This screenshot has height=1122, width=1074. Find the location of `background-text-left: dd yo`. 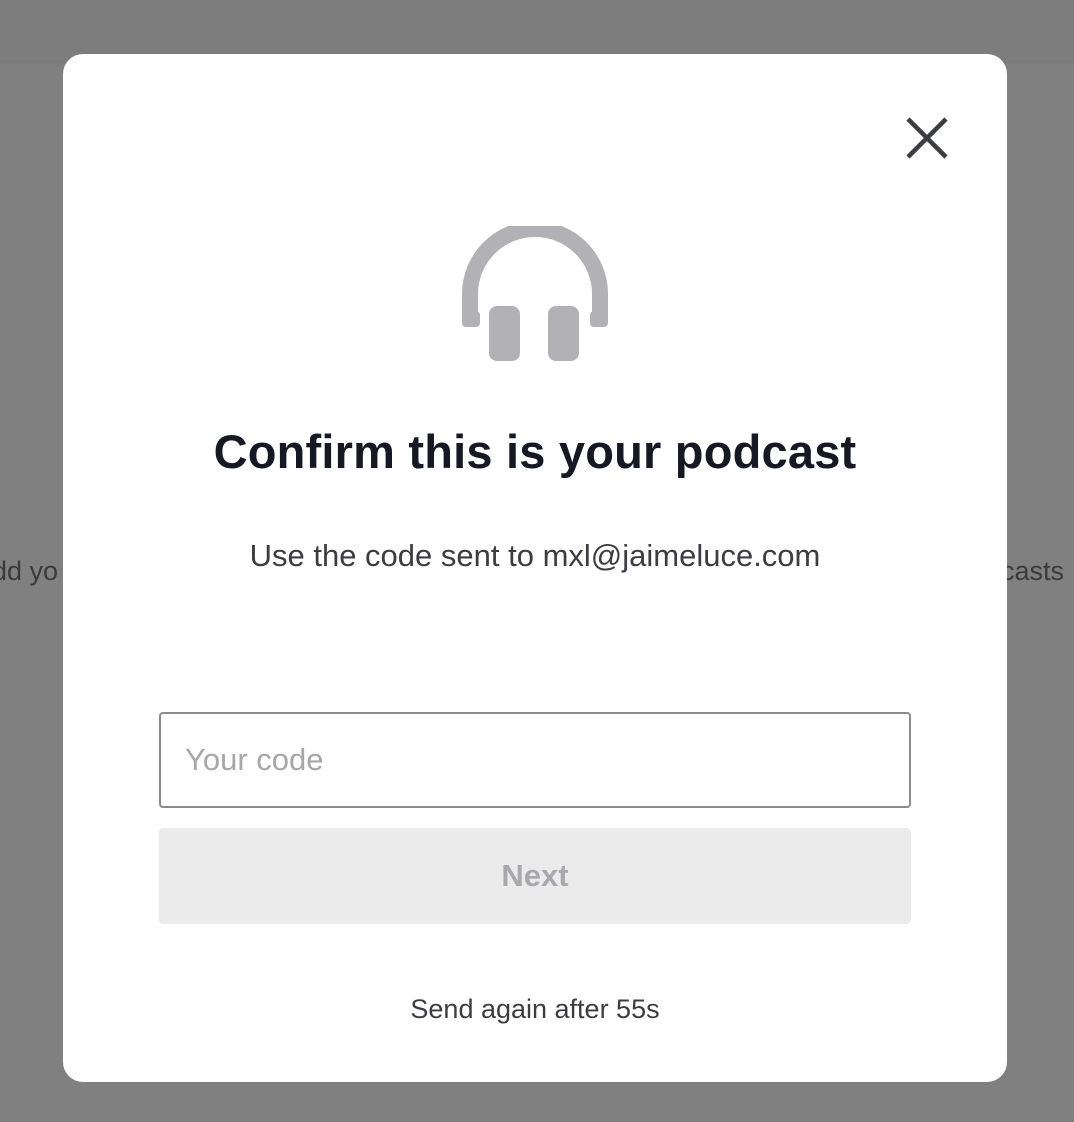

background-text-left: dd yo is located at coordinates (29, 571).